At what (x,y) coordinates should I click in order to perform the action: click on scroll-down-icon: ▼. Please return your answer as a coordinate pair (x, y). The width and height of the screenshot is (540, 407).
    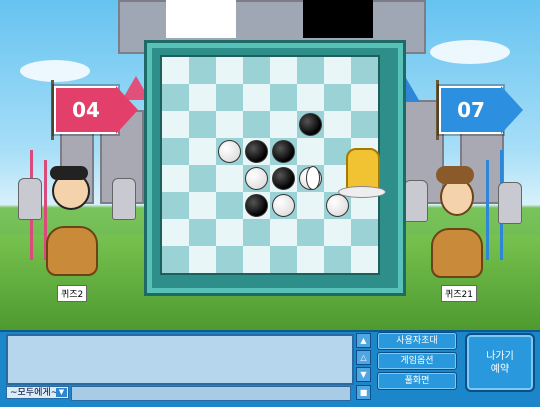
    Looking at the image, I should click on (363, 374).